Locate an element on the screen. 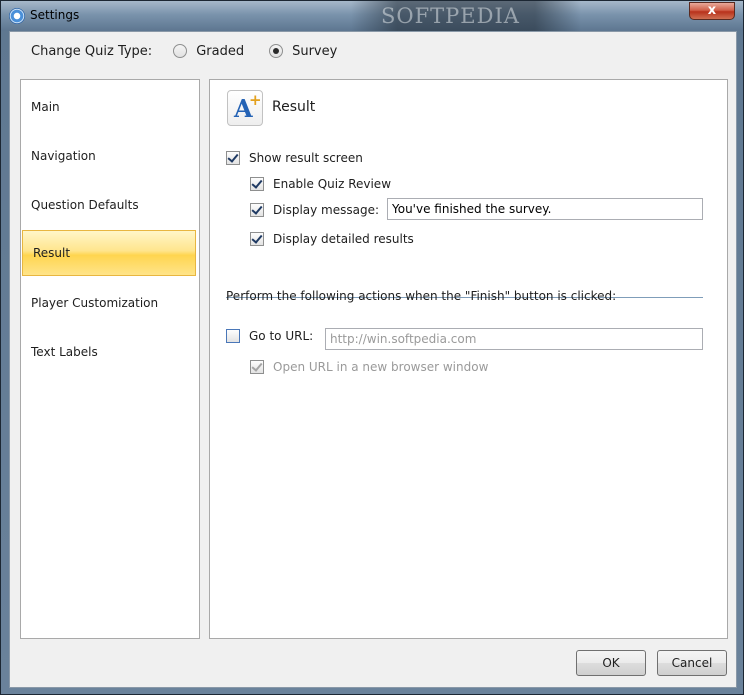 The height and width of the screenshot is (695, 744). sidebar-item-main: Main is located at coordinates (110, 107).